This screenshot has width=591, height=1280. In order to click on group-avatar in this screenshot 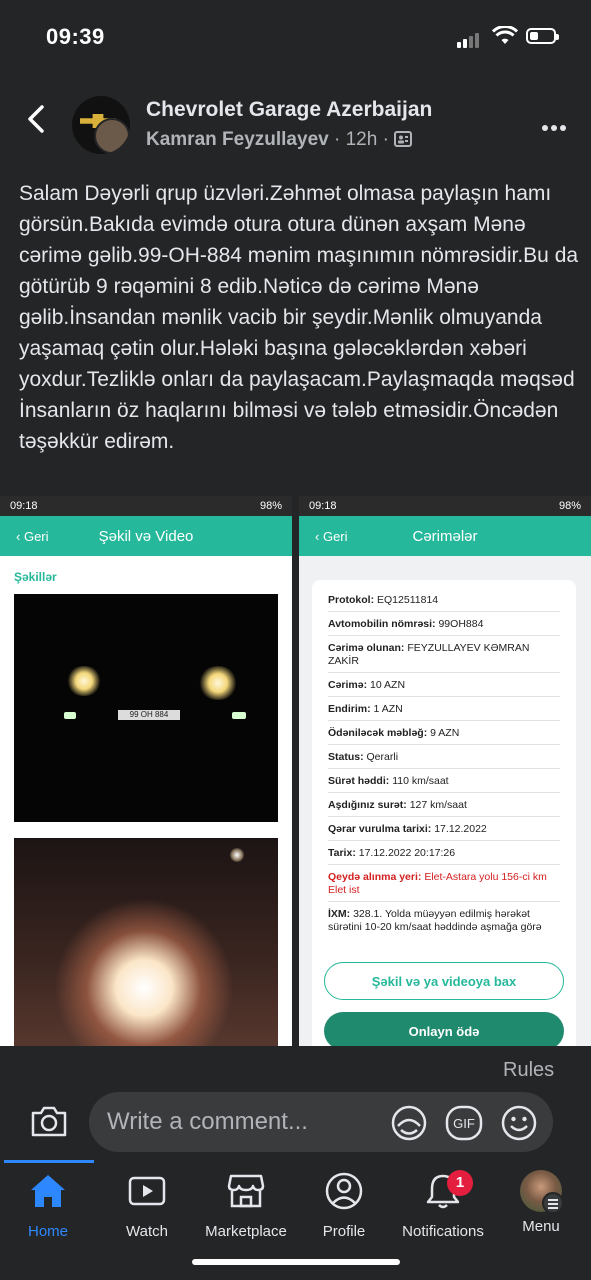, I will do `click(101, 125)`.